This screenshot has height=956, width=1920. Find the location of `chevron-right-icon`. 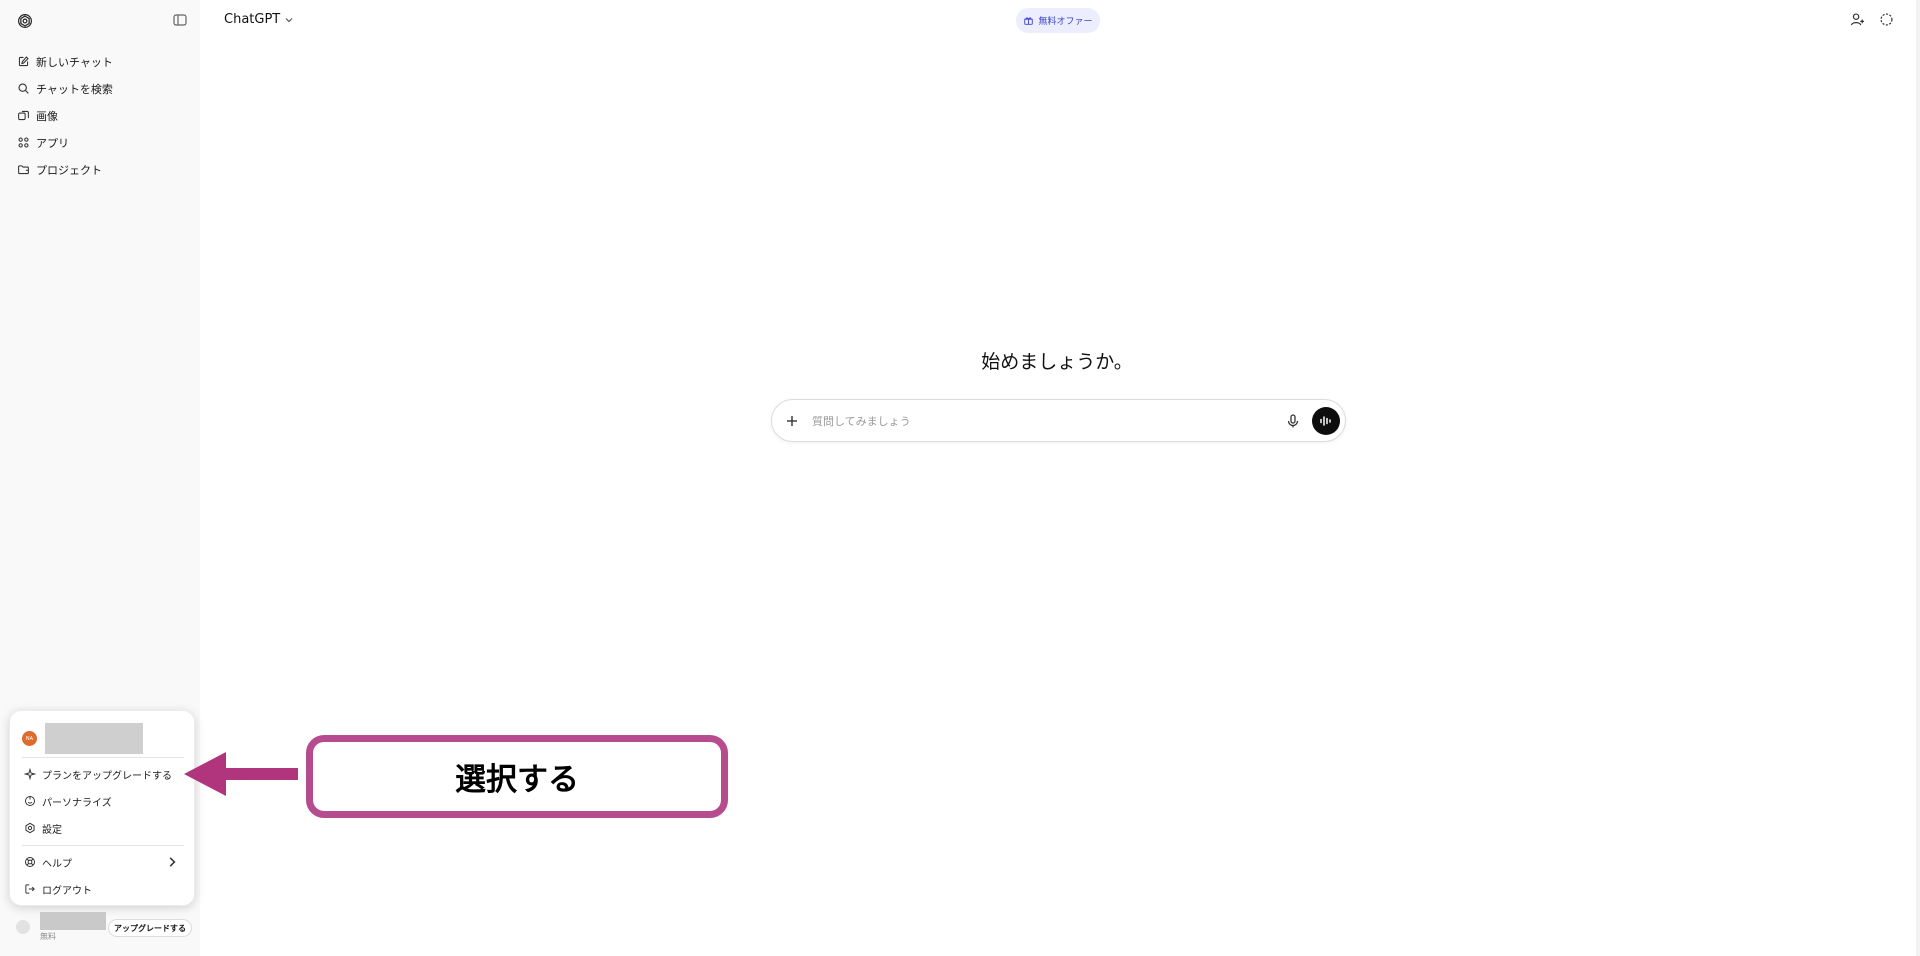

chevron-right-icon is located at coordinates (172, 862).